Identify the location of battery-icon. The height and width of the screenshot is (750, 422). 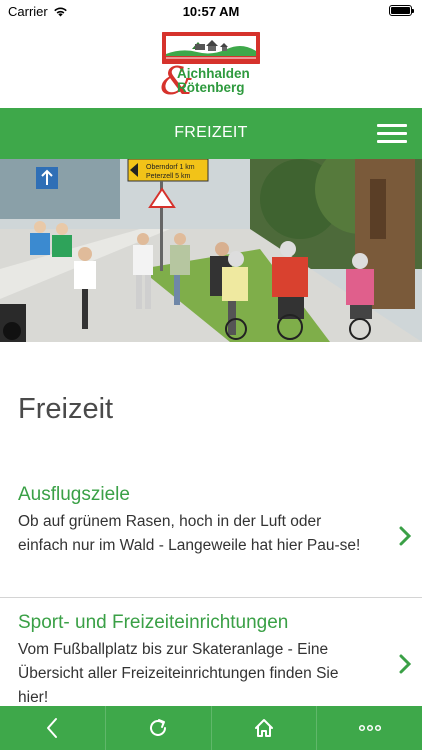
(401, 10).